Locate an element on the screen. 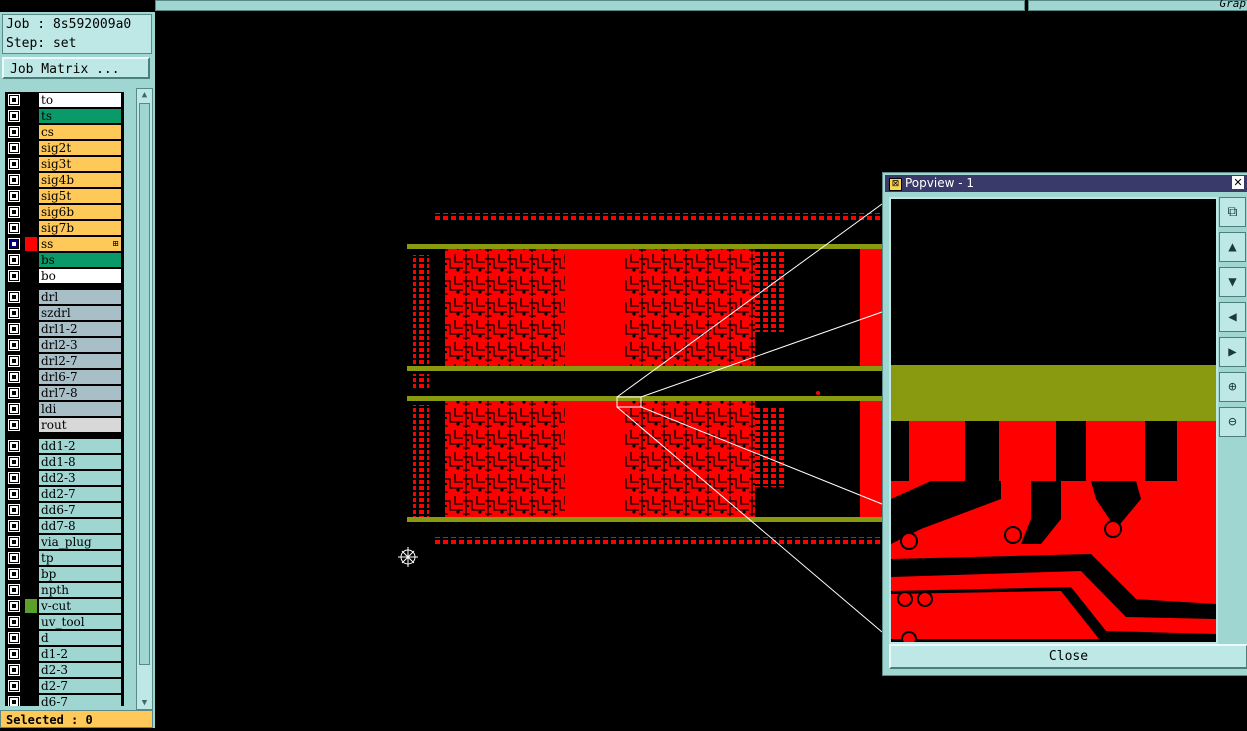 The height and width of the screenshot is (731, 1247). layer-row: szdrl is located at coordinates (64, 313).